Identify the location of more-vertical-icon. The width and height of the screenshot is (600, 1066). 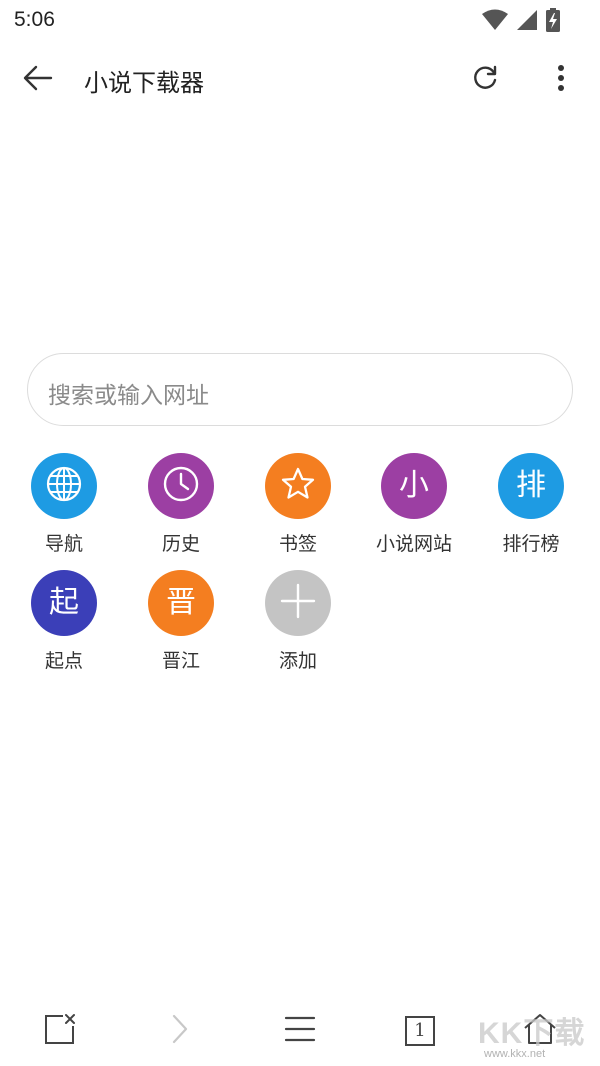
(561, 80).